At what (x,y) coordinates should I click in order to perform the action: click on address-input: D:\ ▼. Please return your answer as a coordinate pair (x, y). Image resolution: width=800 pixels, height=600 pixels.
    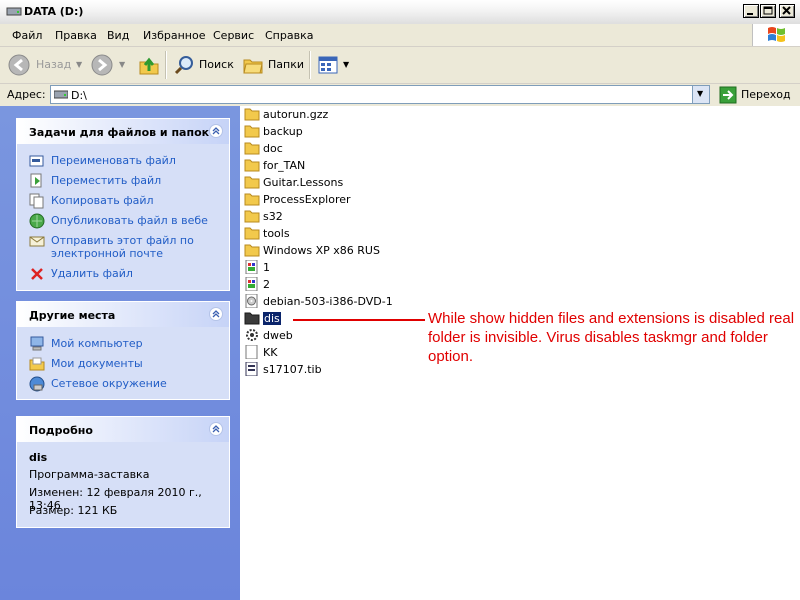
    Looking at the image, I should click on (380, 94).